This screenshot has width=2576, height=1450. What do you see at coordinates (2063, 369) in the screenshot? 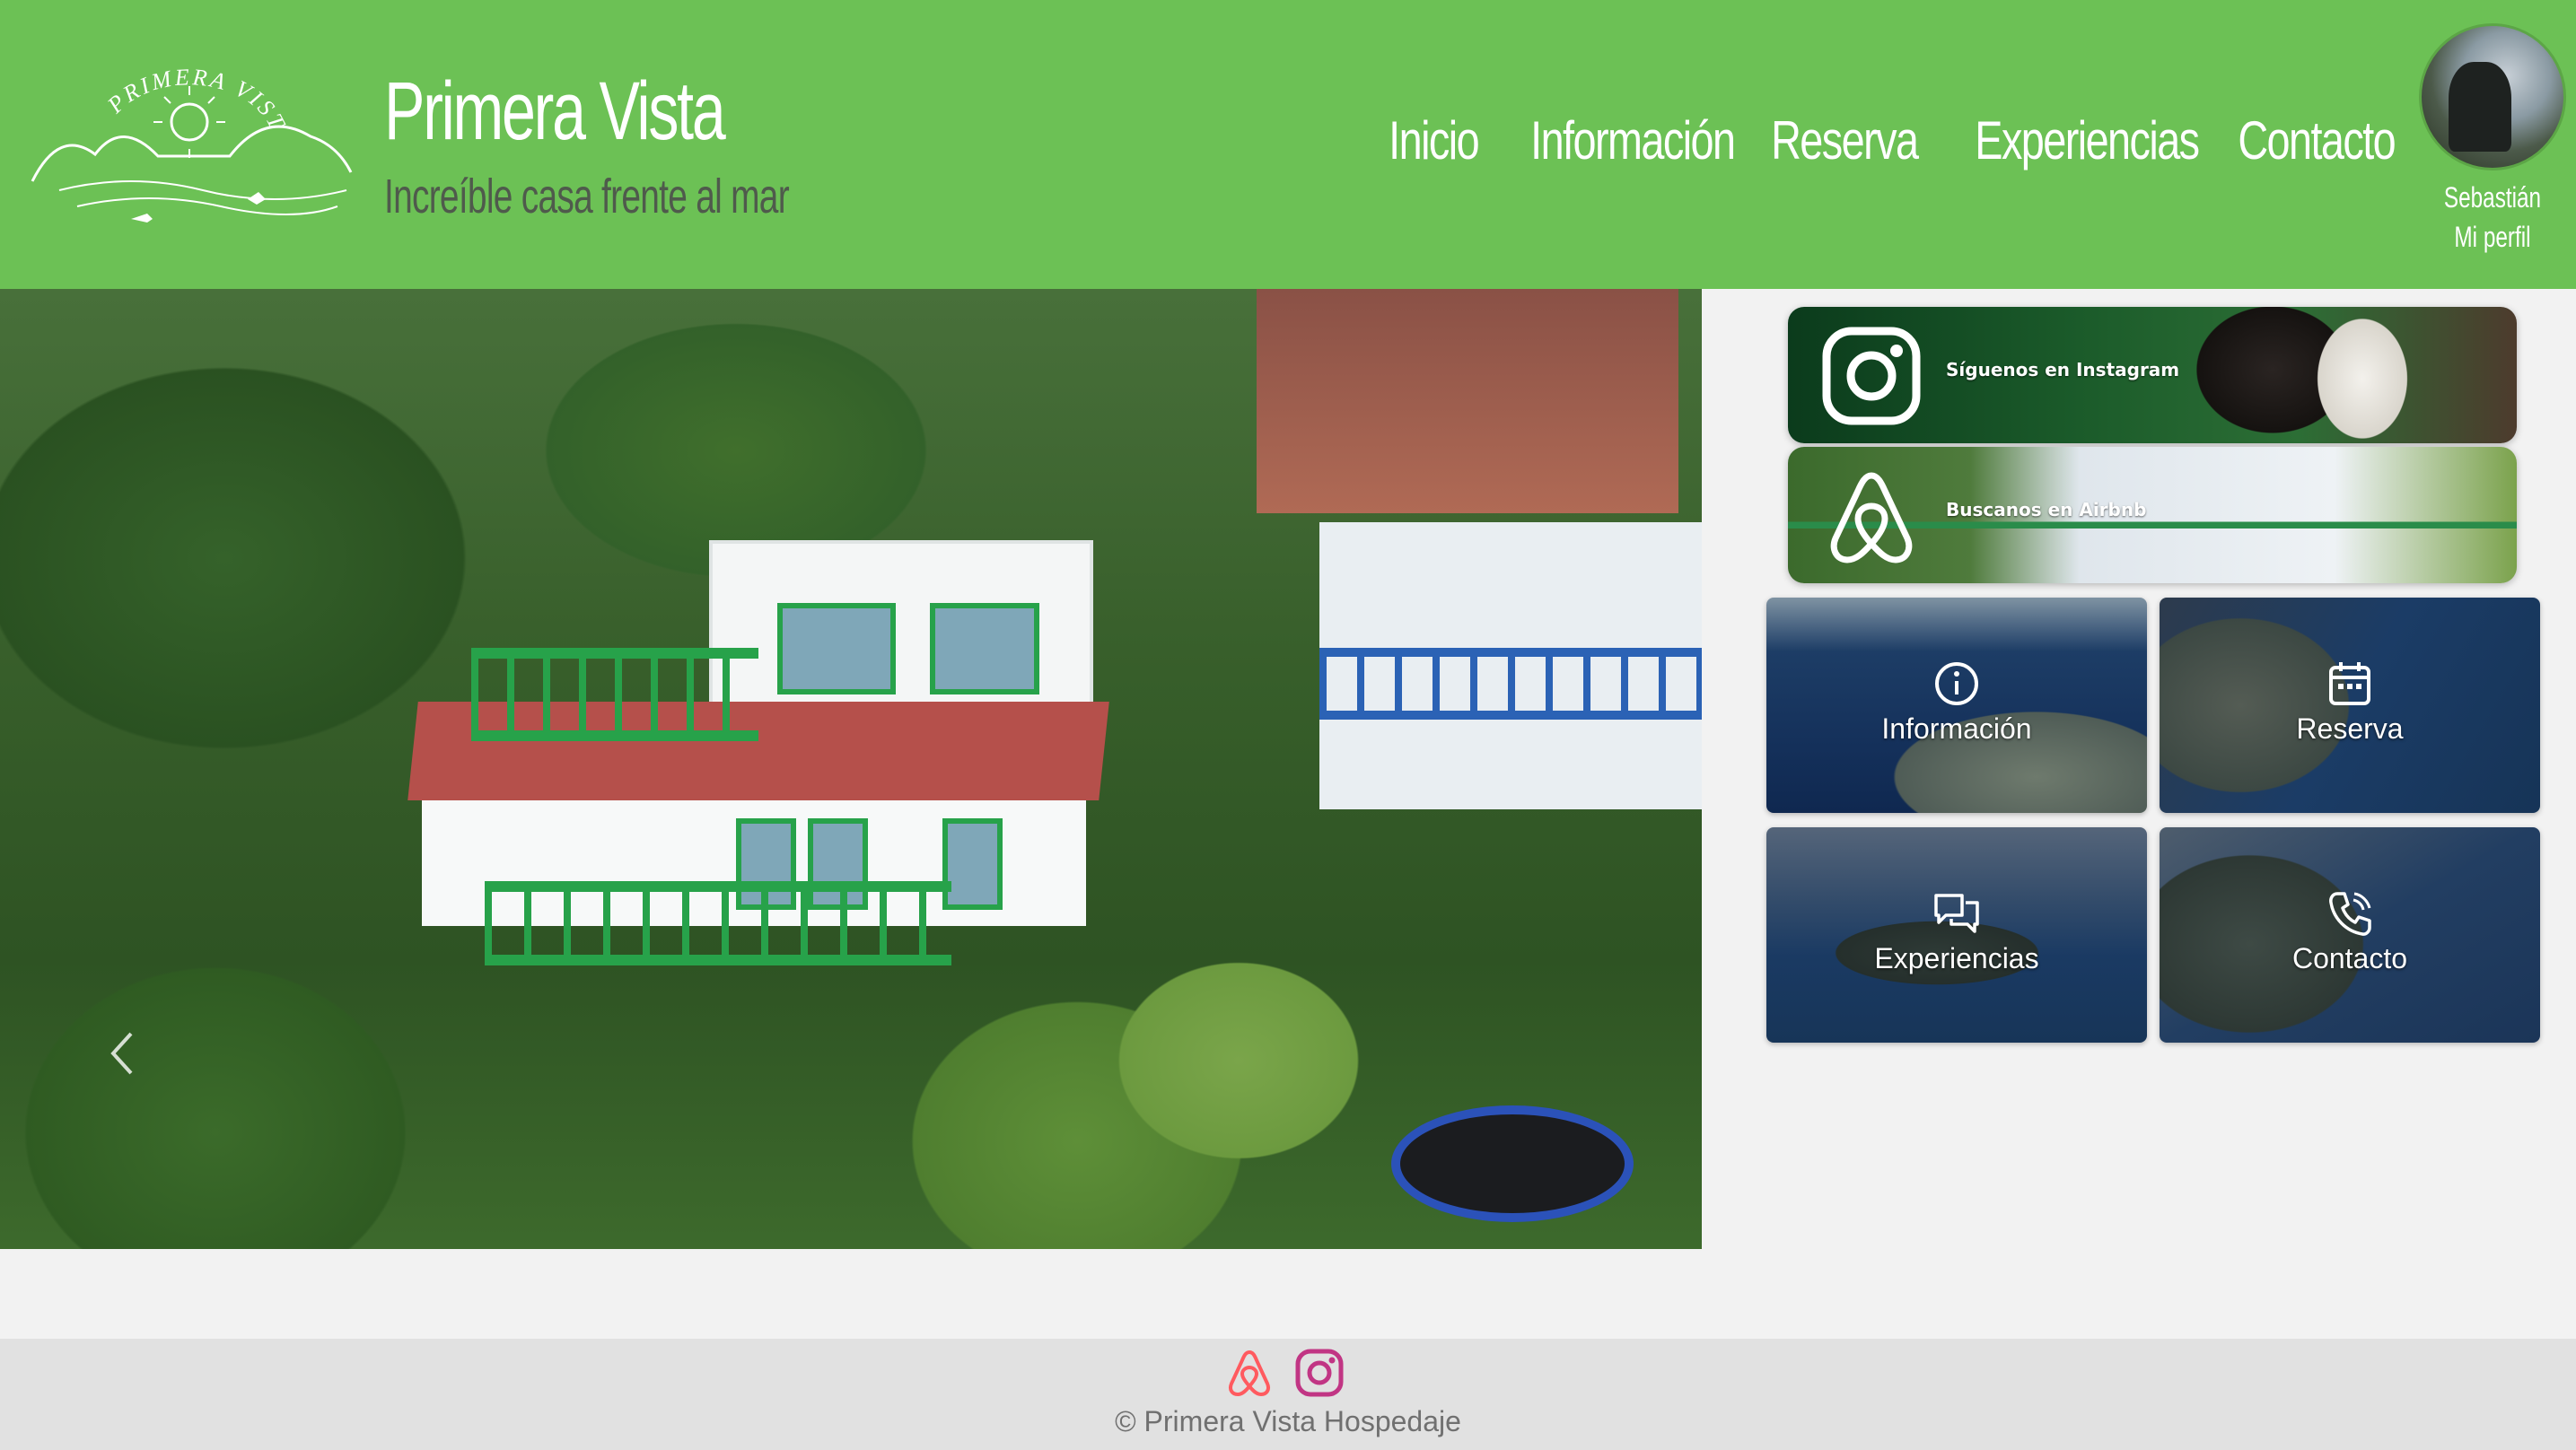
I see `instagram-banner-label: Síguenos en Instagram` at bounding box center [2063, 369].